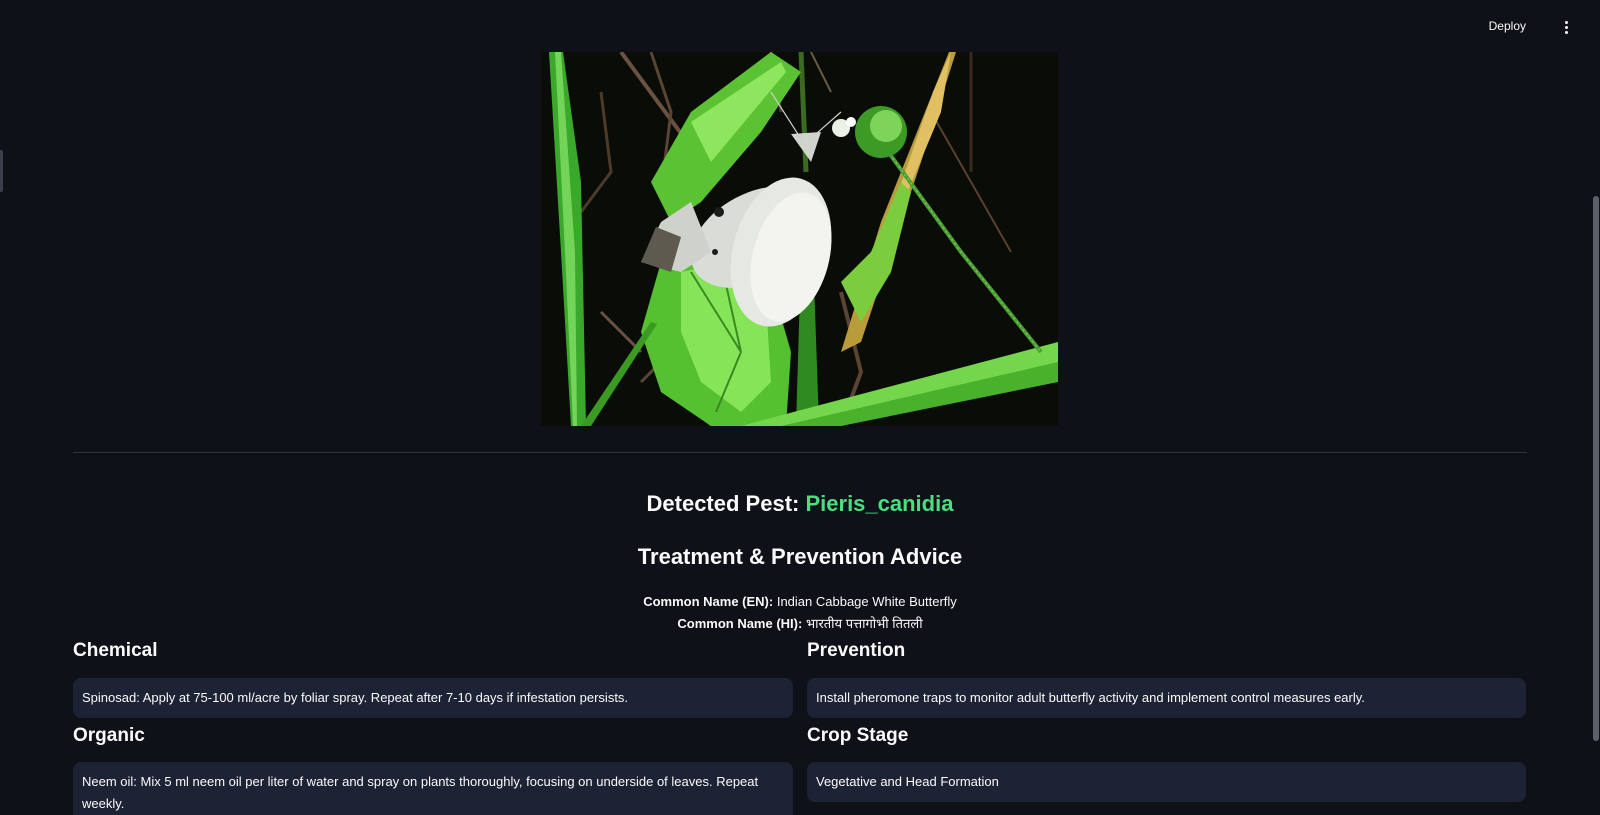 This screenshot has width=1600, height=815. I want to click on scrollbar, so click(1596, 407).